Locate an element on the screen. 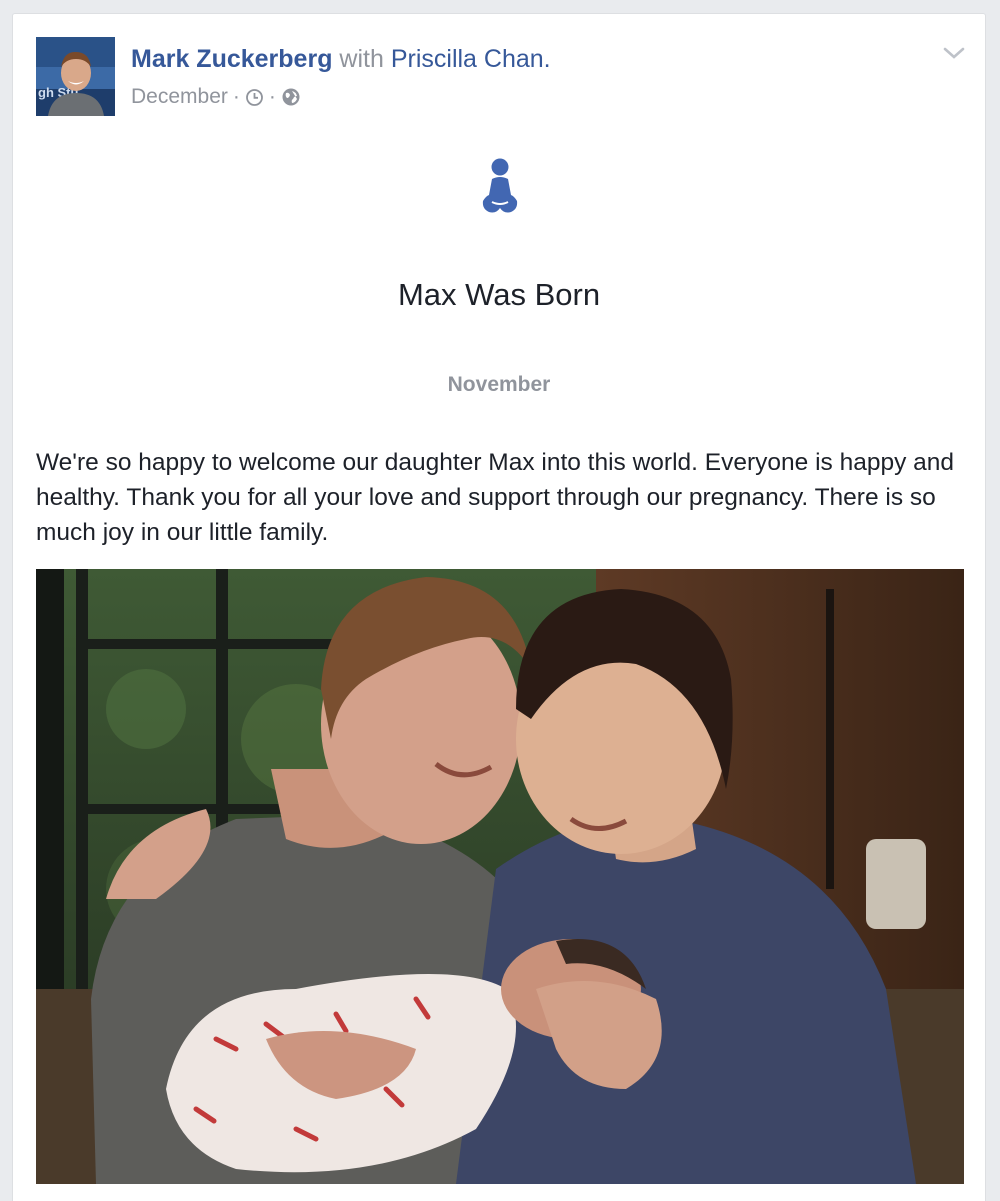 Image resolution: width=1000 pixels, height=1201 pixels. post-date-link: December is located at coordinates (179, 97).